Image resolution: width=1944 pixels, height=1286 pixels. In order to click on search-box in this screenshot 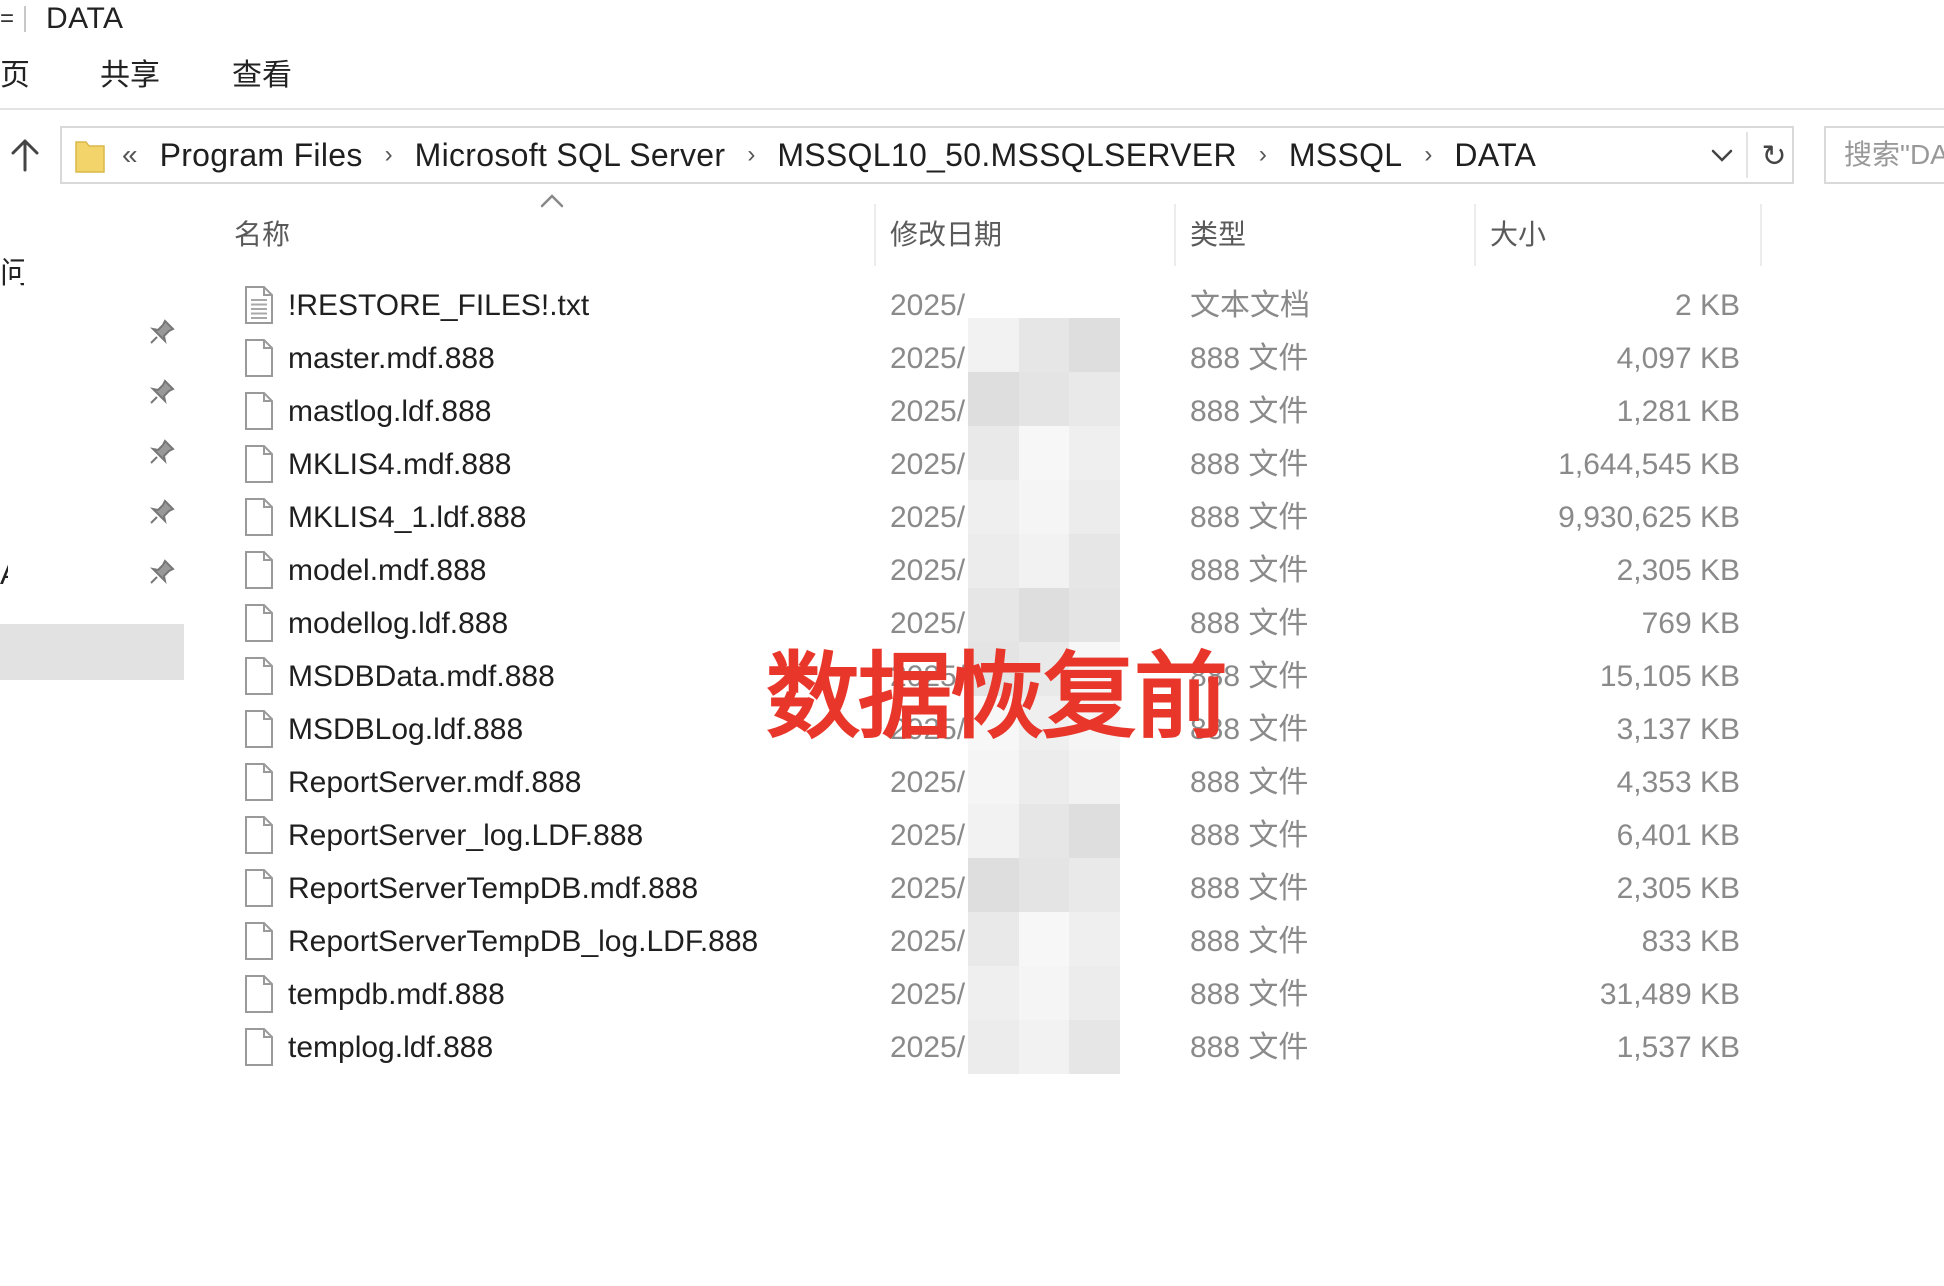, I will do `click(1884, 155)`.